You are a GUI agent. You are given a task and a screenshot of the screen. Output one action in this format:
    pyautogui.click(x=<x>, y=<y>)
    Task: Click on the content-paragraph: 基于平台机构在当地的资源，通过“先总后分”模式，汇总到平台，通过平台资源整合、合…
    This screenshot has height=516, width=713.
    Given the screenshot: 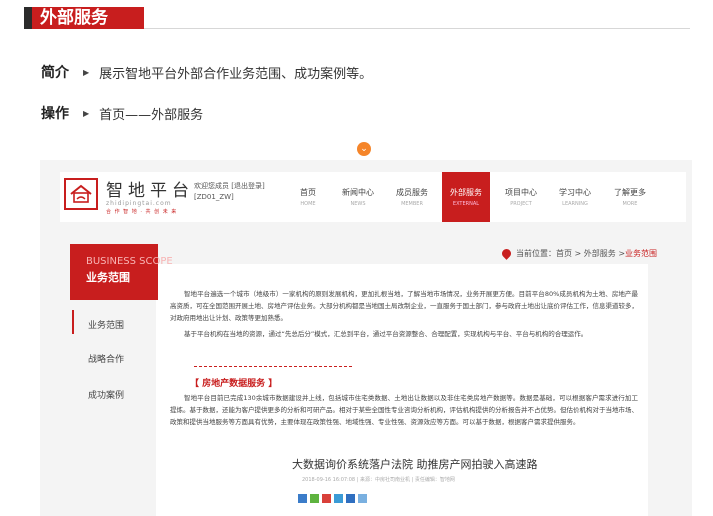 What is the action you would take?
    pyautogui.click(x=386, y=334)
    